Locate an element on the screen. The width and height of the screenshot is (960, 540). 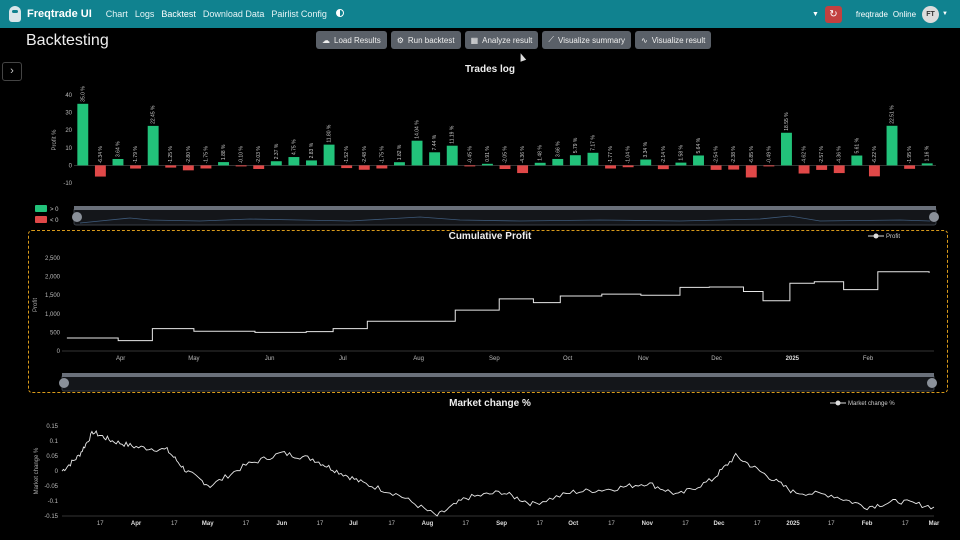
nav-link-pairlist-config: Pairlist Config is located at coordinates (299, 14).